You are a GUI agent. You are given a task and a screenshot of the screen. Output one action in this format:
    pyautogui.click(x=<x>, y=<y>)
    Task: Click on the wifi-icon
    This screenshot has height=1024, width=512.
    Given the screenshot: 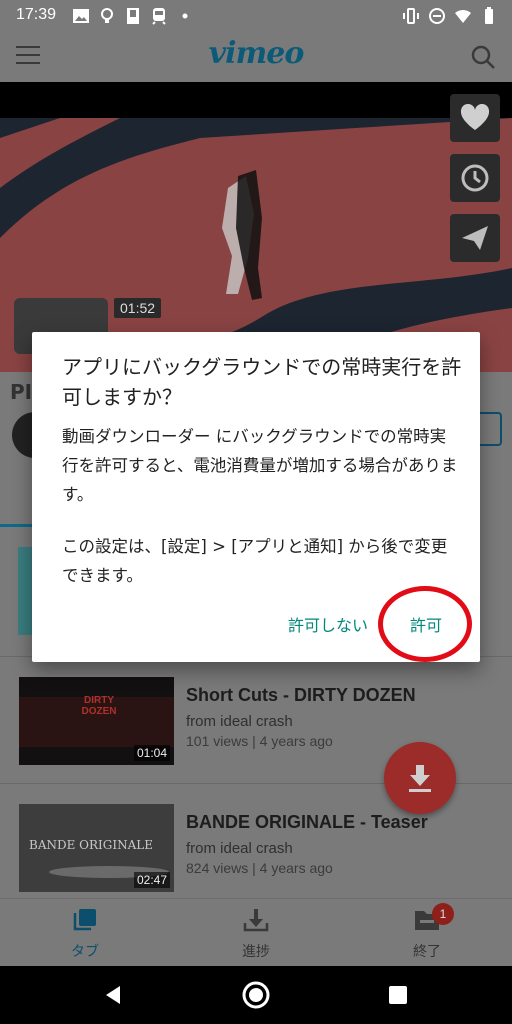 What is the action you would take?
    pyautogui.click(x=463, y=16)
    